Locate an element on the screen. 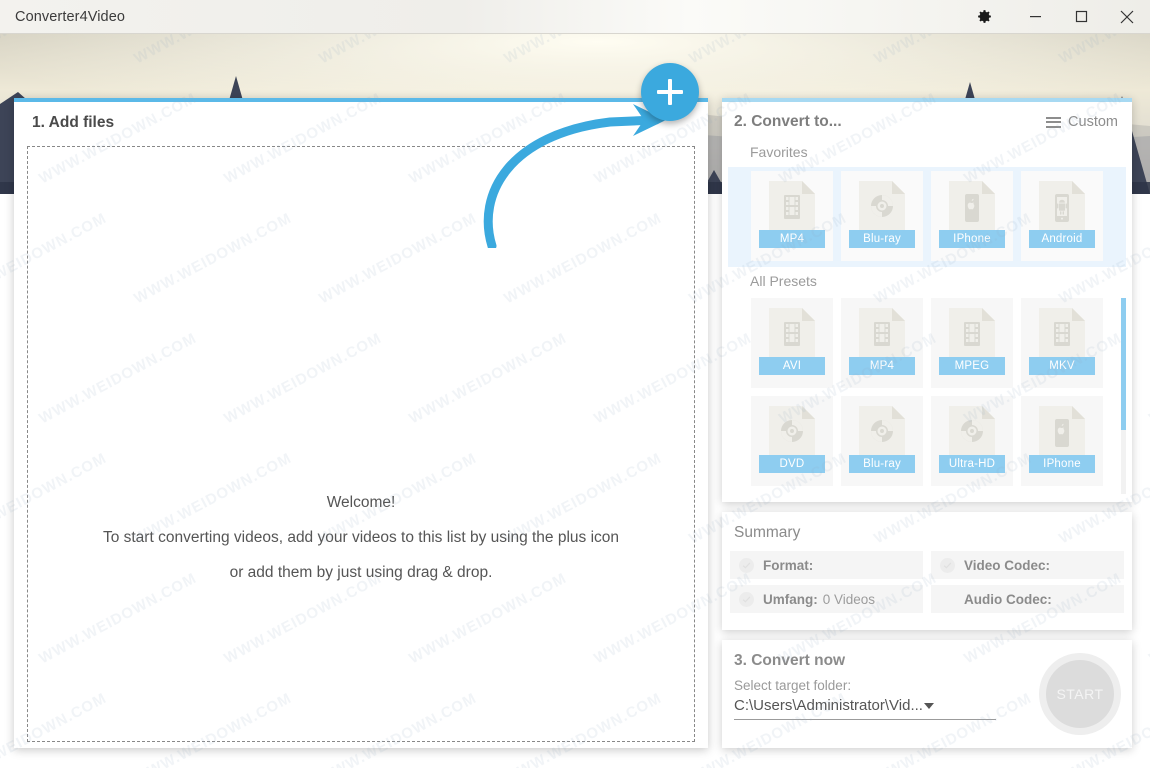  scrollbar-thumb is located at coordinates (1123, 364).